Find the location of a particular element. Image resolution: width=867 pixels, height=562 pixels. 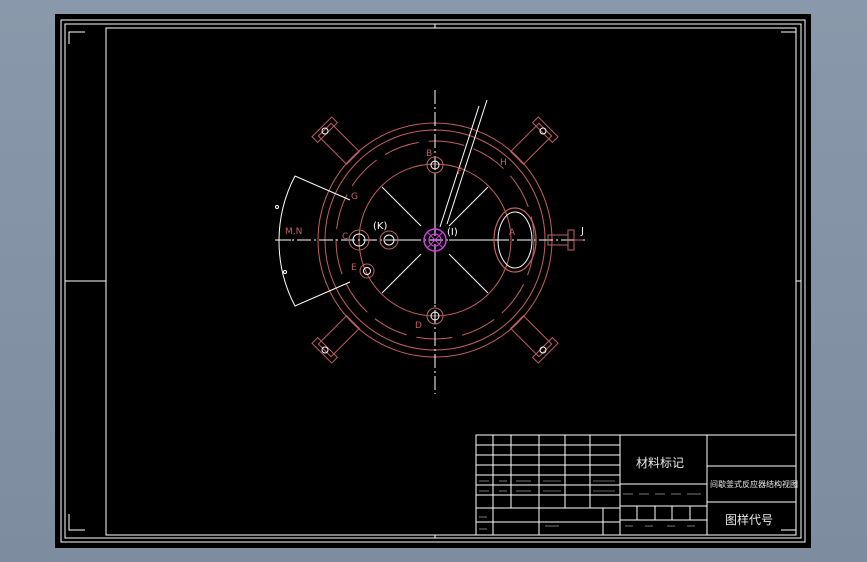

support-lug-top-right is located at coordinates (336, 141).